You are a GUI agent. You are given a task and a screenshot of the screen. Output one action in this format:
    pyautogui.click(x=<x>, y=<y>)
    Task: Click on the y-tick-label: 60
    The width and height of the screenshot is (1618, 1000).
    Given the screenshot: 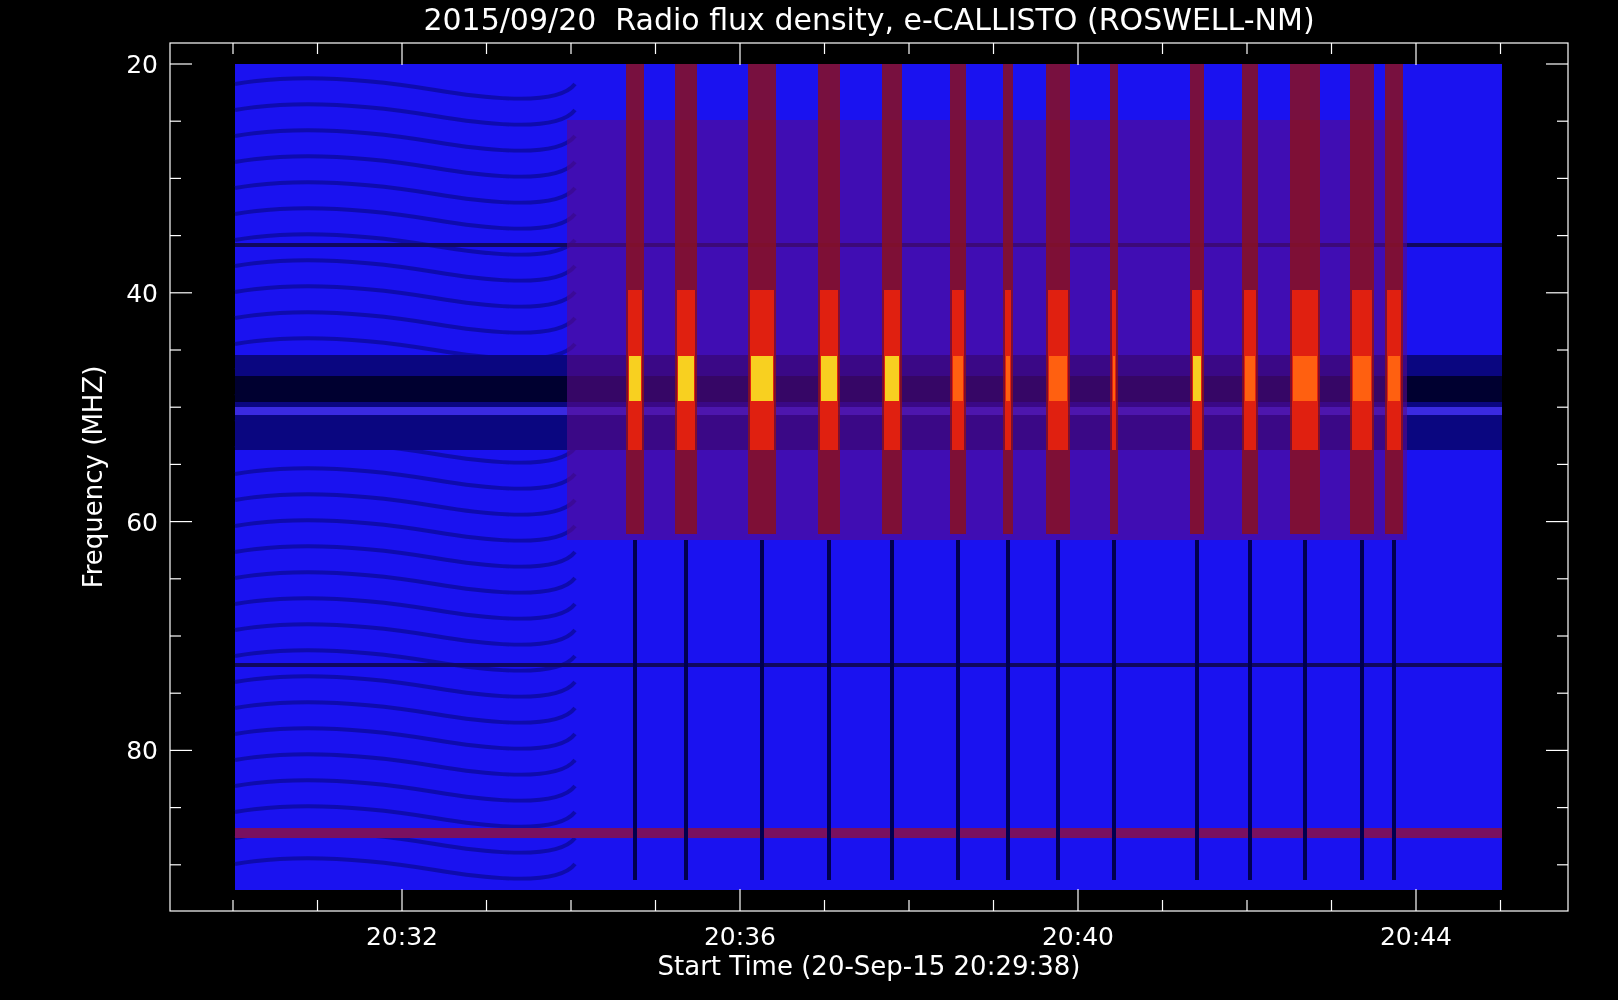 What is the action you would take?
    pyautogui.click(x=142, y=522)
    